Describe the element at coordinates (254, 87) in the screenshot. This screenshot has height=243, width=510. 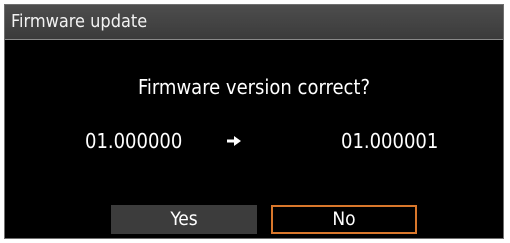
I see `confirm-question: Firmware version correct?` at that location.